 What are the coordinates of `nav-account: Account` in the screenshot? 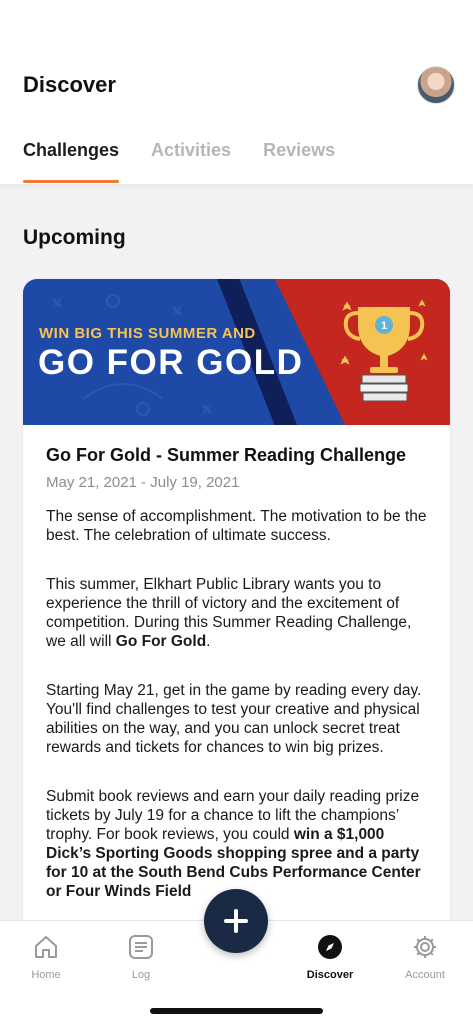 It's located at (425, 957).